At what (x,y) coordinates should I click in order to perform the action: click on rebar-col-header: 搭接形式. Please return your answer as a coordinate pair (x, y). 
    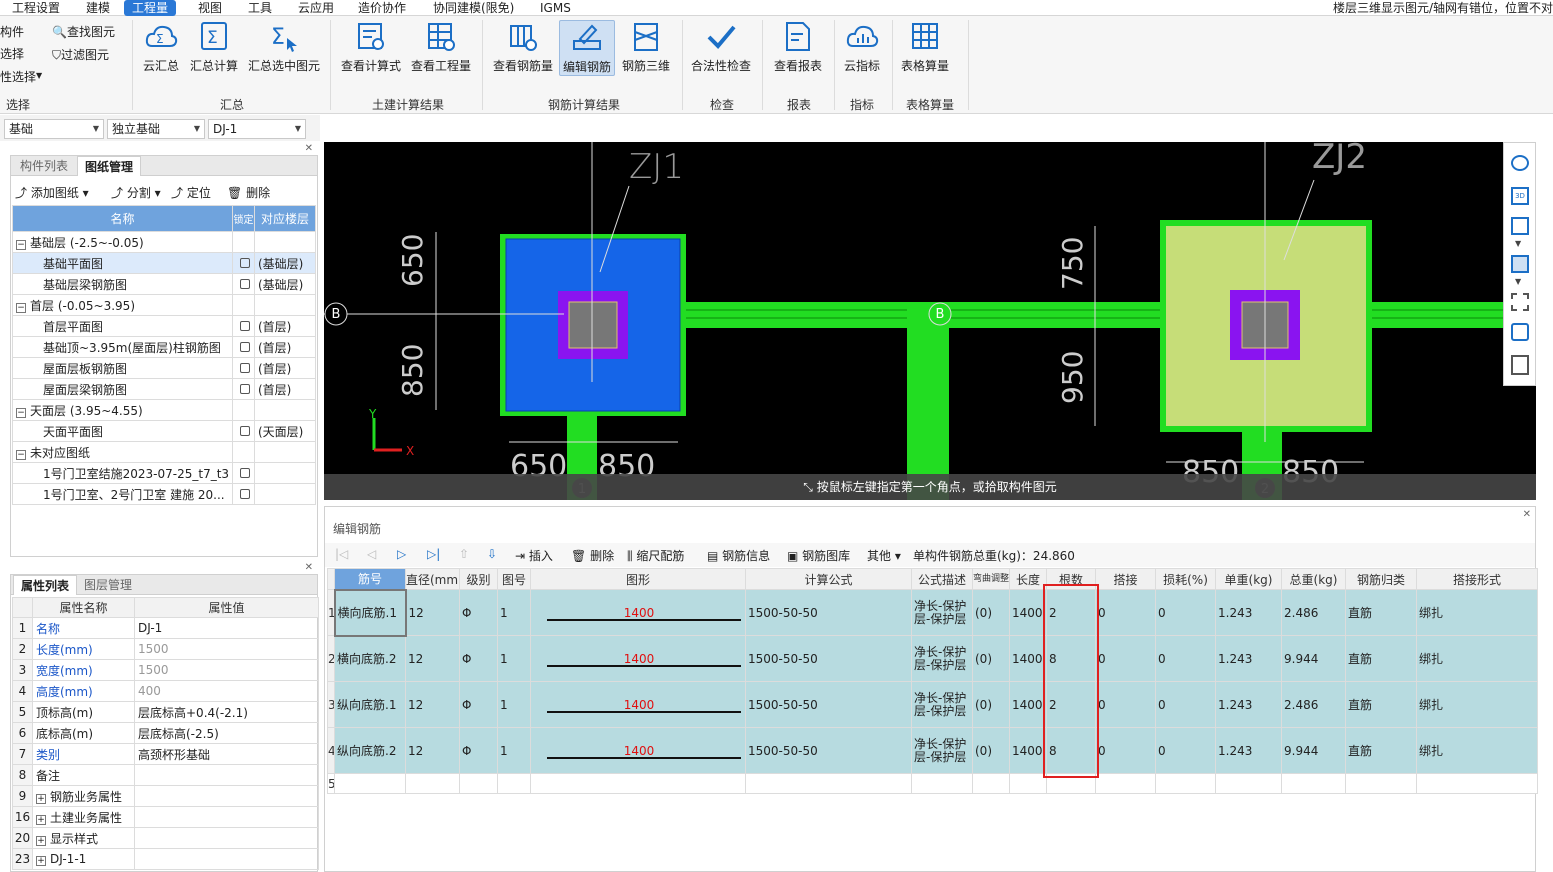
    Looking at the image, I should click on (1477, 579).